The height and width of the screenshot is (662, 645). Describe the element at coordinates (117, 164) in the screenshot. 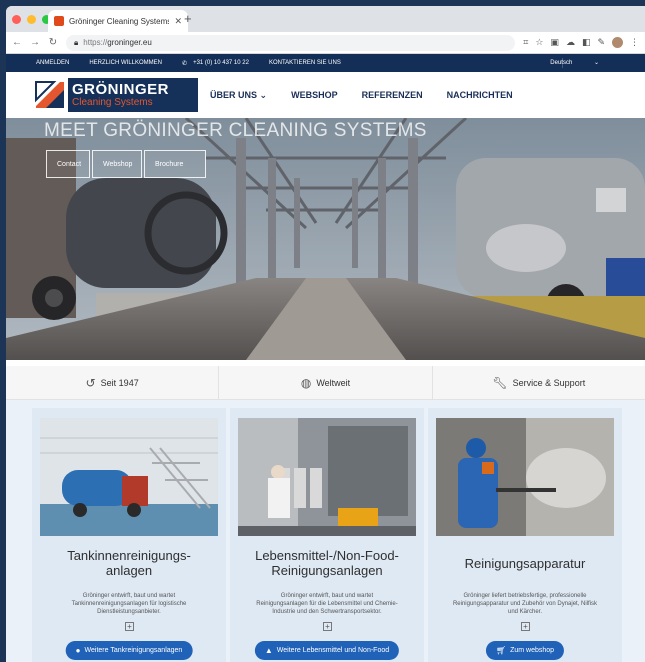

I see `hero-webshop-button: Webshop` at that location.